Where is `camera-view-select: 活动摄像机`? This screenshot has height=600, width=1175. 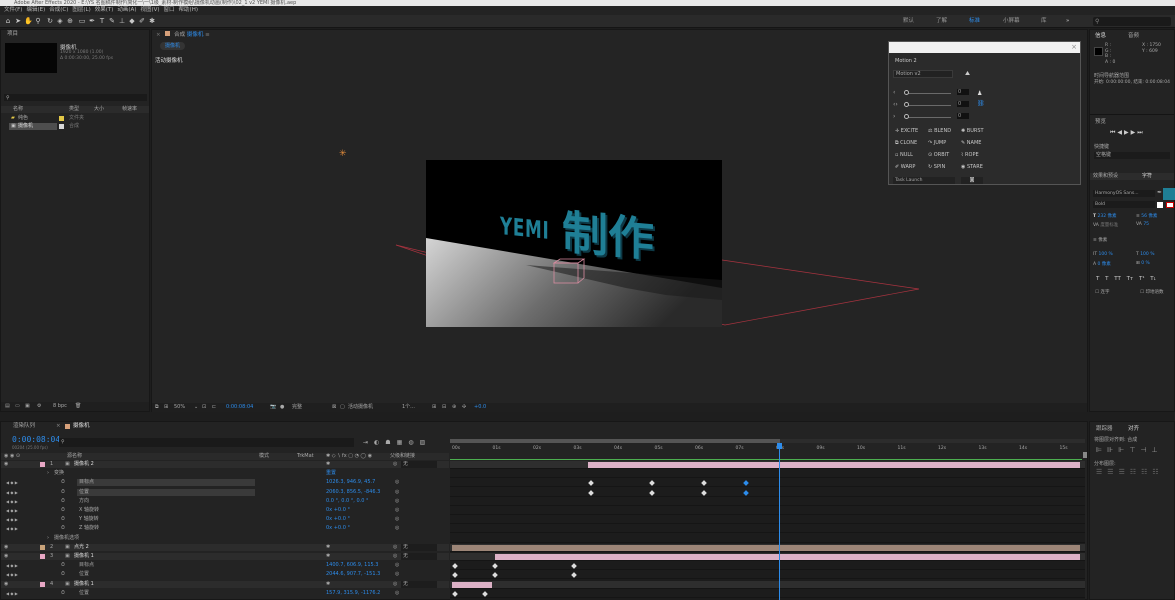 camera-view-select: 活动摄像机 is located at coordinates (360, 407).